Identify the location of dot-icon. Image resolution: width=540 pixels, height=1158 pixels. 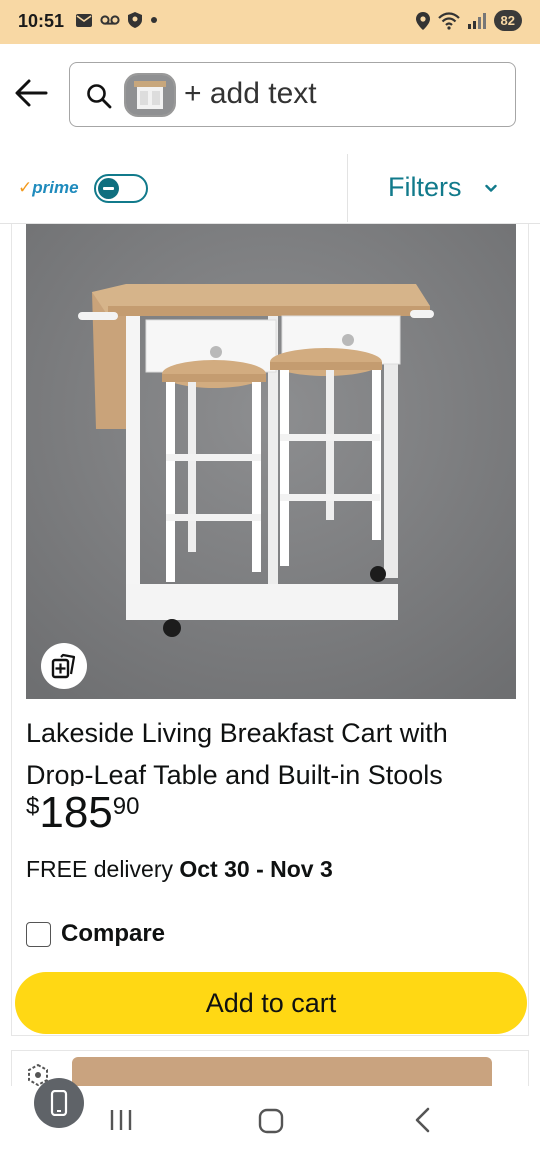
(154, 20).